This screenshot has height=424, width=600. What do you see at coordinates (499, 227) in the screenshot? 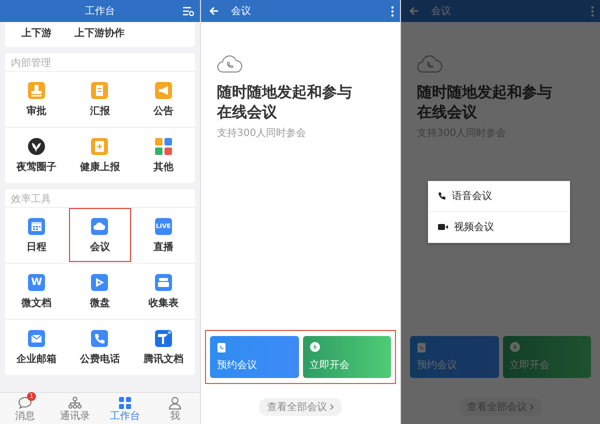
I see `menu-item: 视频会议` at bounding box center [499, 227].